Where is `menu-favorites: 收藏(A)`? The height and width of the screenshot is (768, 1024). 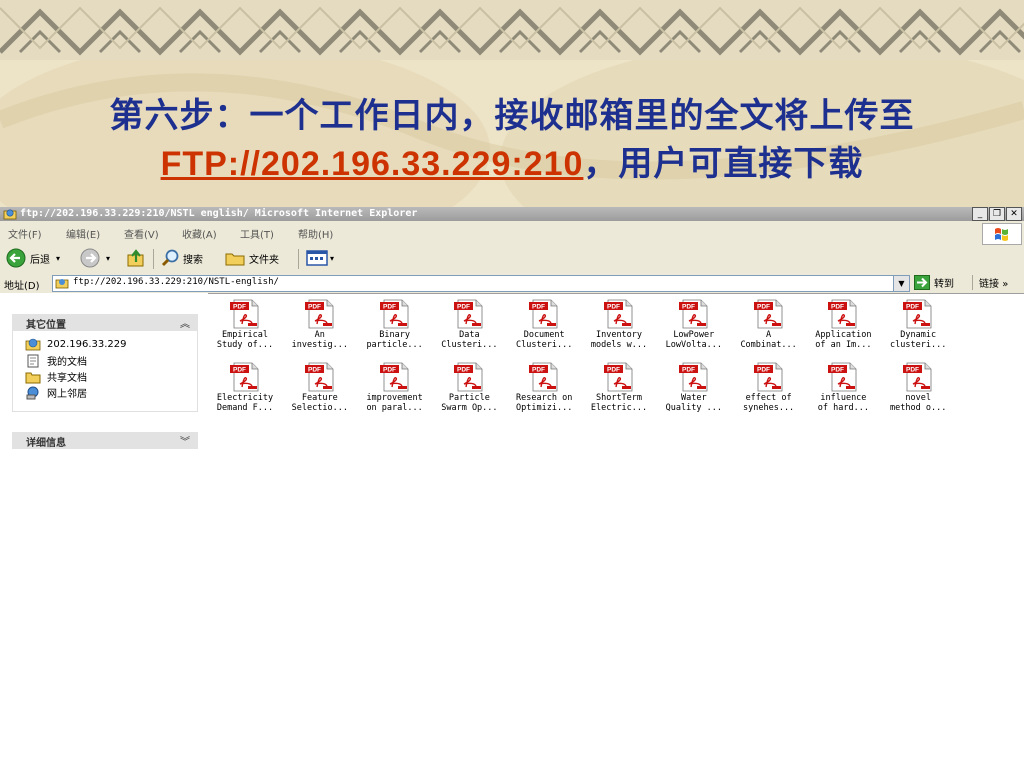 menu-favorites: 收藏(A) is located at coordinates (199, 233).